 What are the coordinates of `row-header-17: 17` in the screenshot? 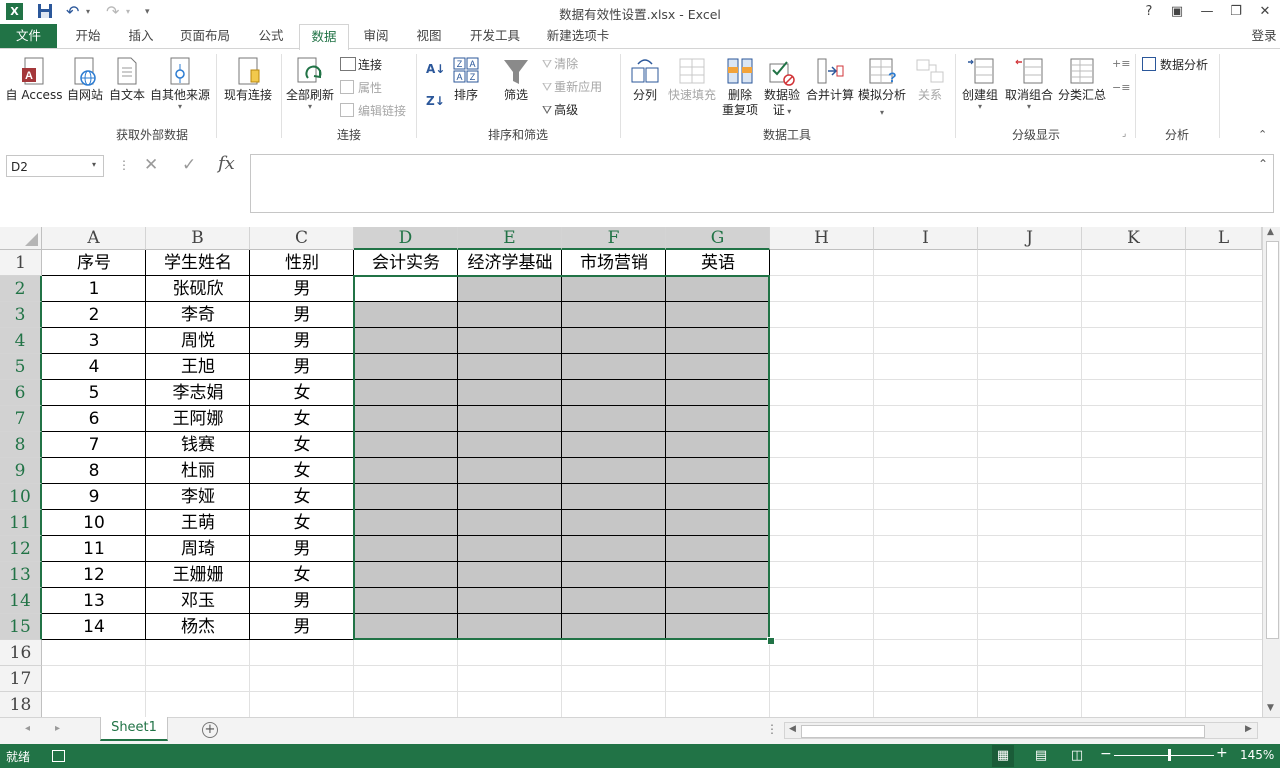 It's located at (21, 679).